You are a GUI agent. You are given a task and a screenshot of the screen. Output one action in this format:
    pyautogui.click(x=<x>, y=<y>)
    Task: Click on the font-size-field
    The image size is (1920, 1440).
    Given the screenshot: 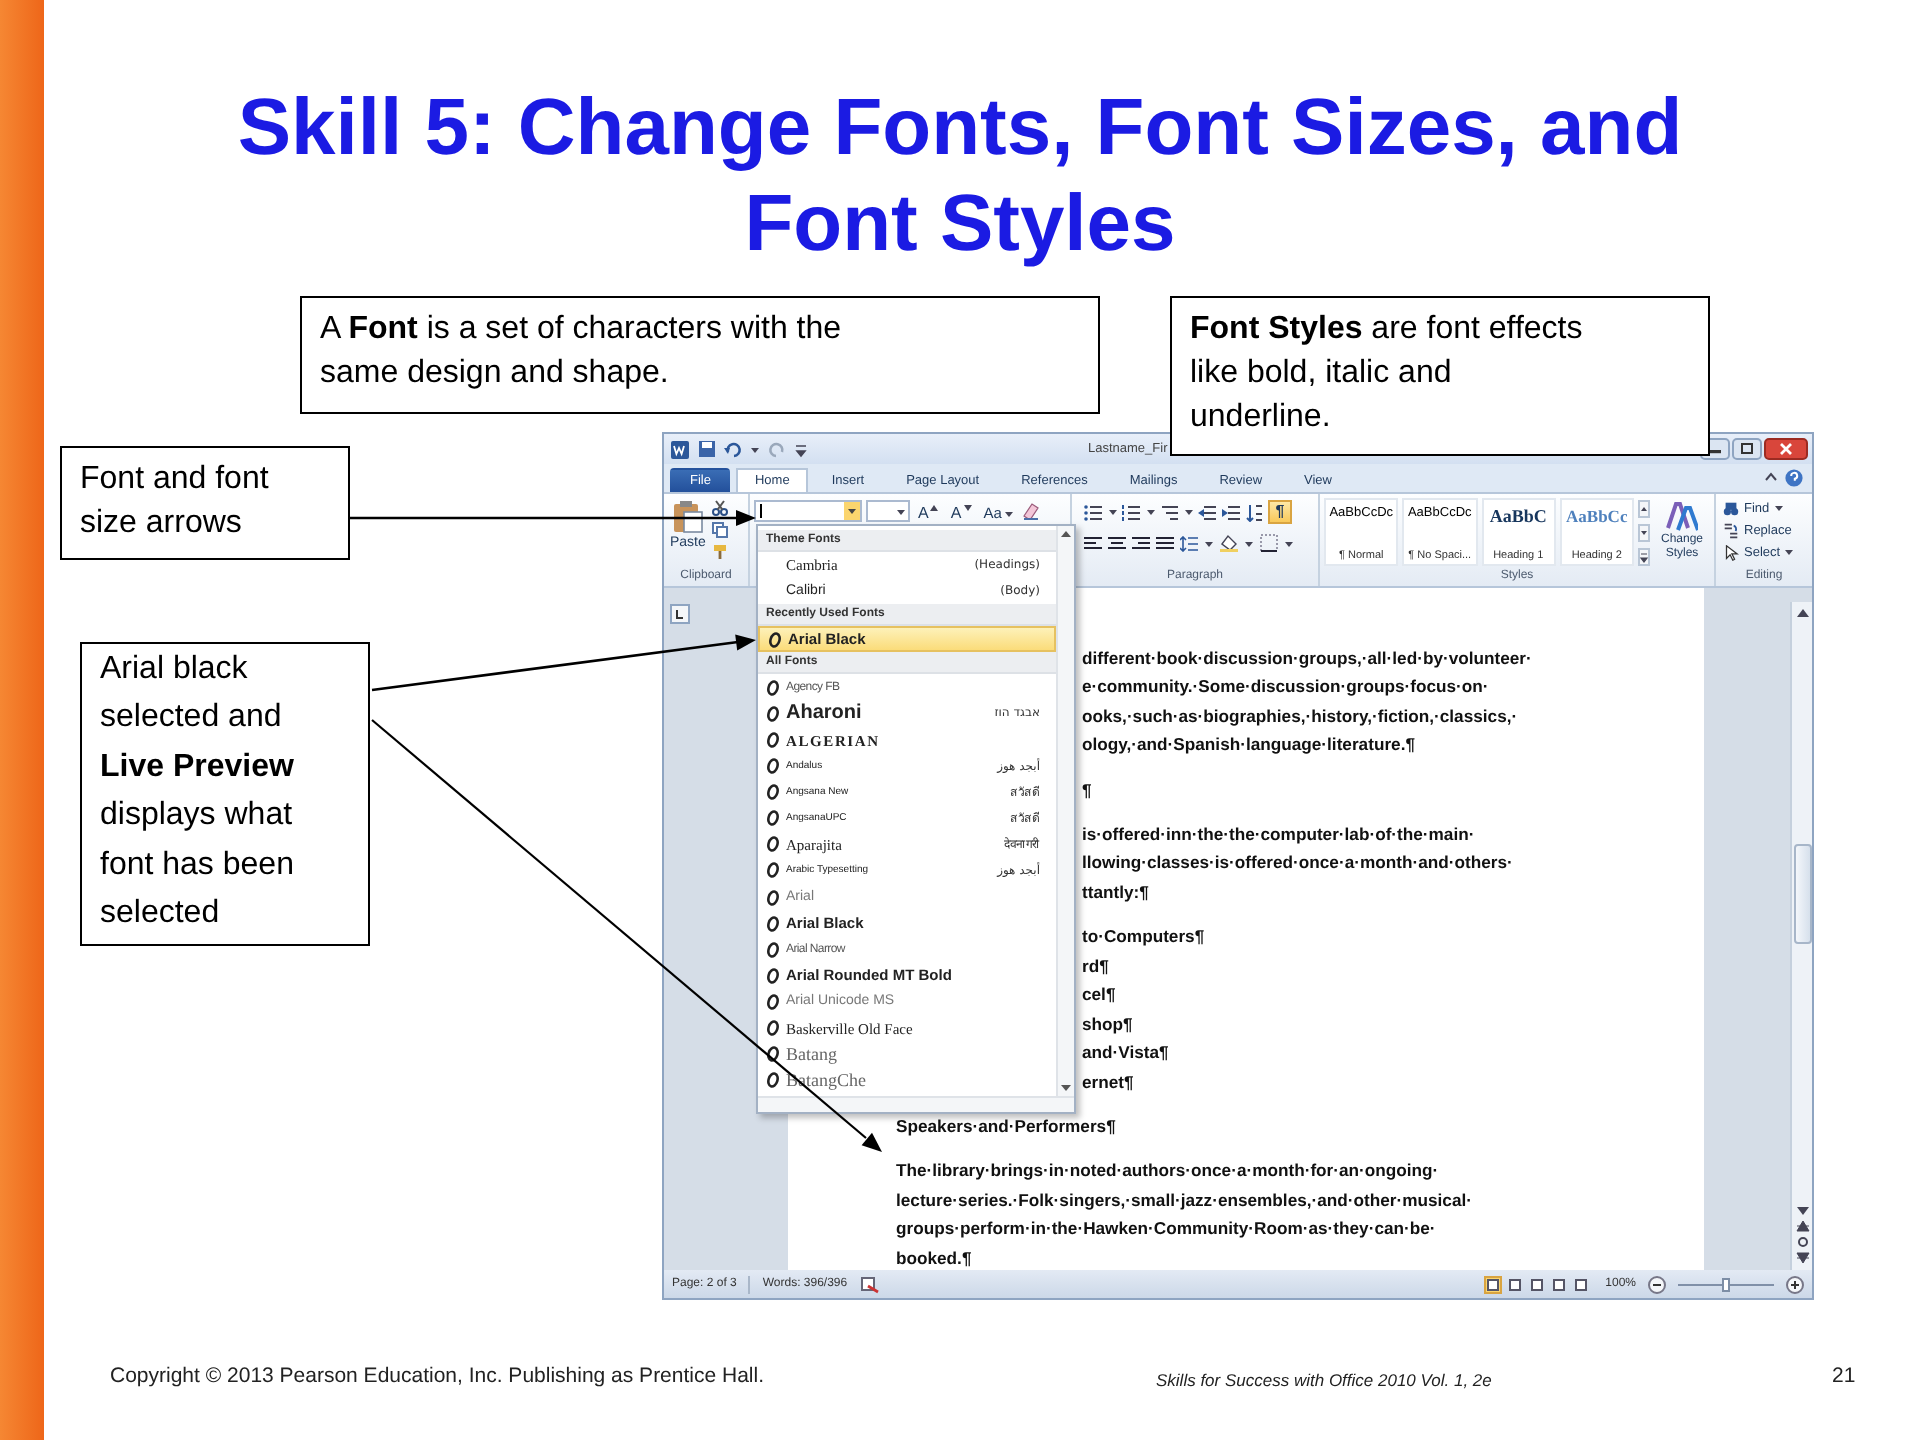 What is the action you would take?
    pyautogui.click(x=888, y=511)
    